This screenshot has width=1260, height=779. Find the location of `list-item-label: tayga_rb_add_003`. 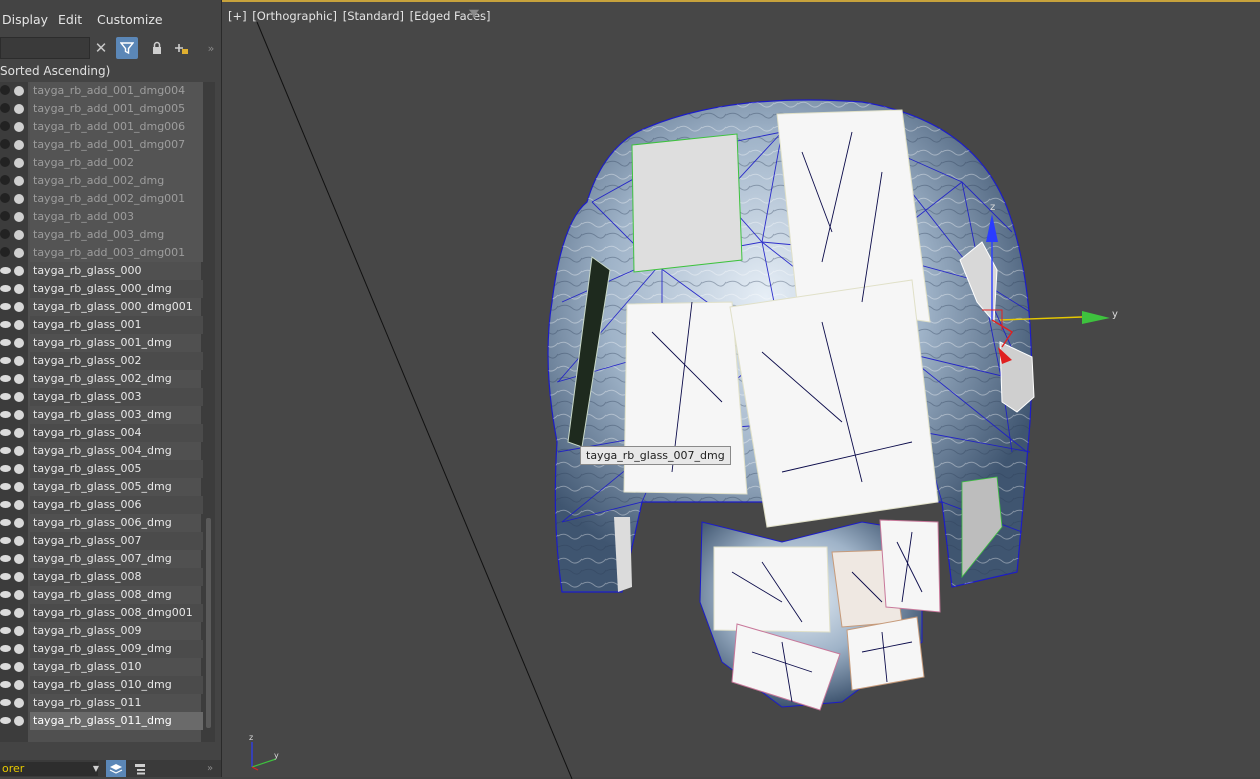

list-item-label: tayga_rb_add_003 is located at coordinates (116, 217).